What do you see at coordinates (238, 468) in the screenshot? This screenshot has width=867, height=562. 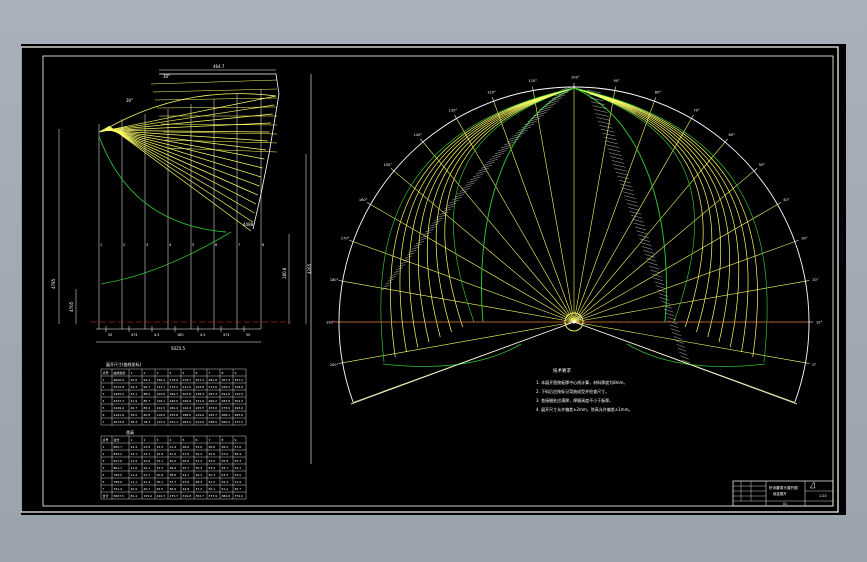 I see `table-cell: 54.1` at bounding box center [238, 468].